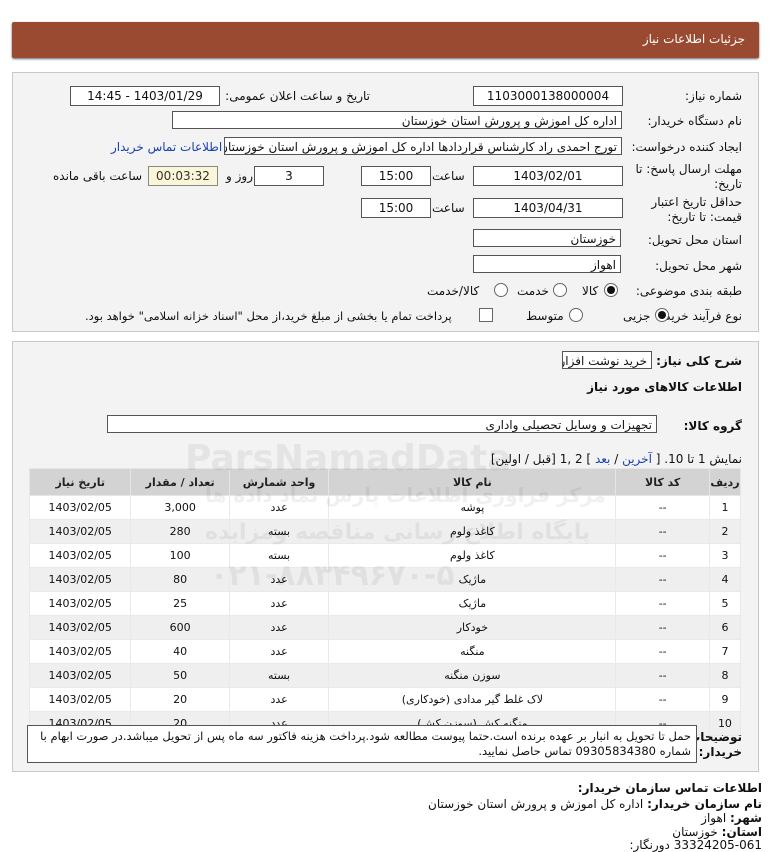 The height and width of the screenshot is (852, 770). What do you see at coordinates (180, 603) in the screenshot?
I see `cell-qty: 25` at bounding box center [180, 603].